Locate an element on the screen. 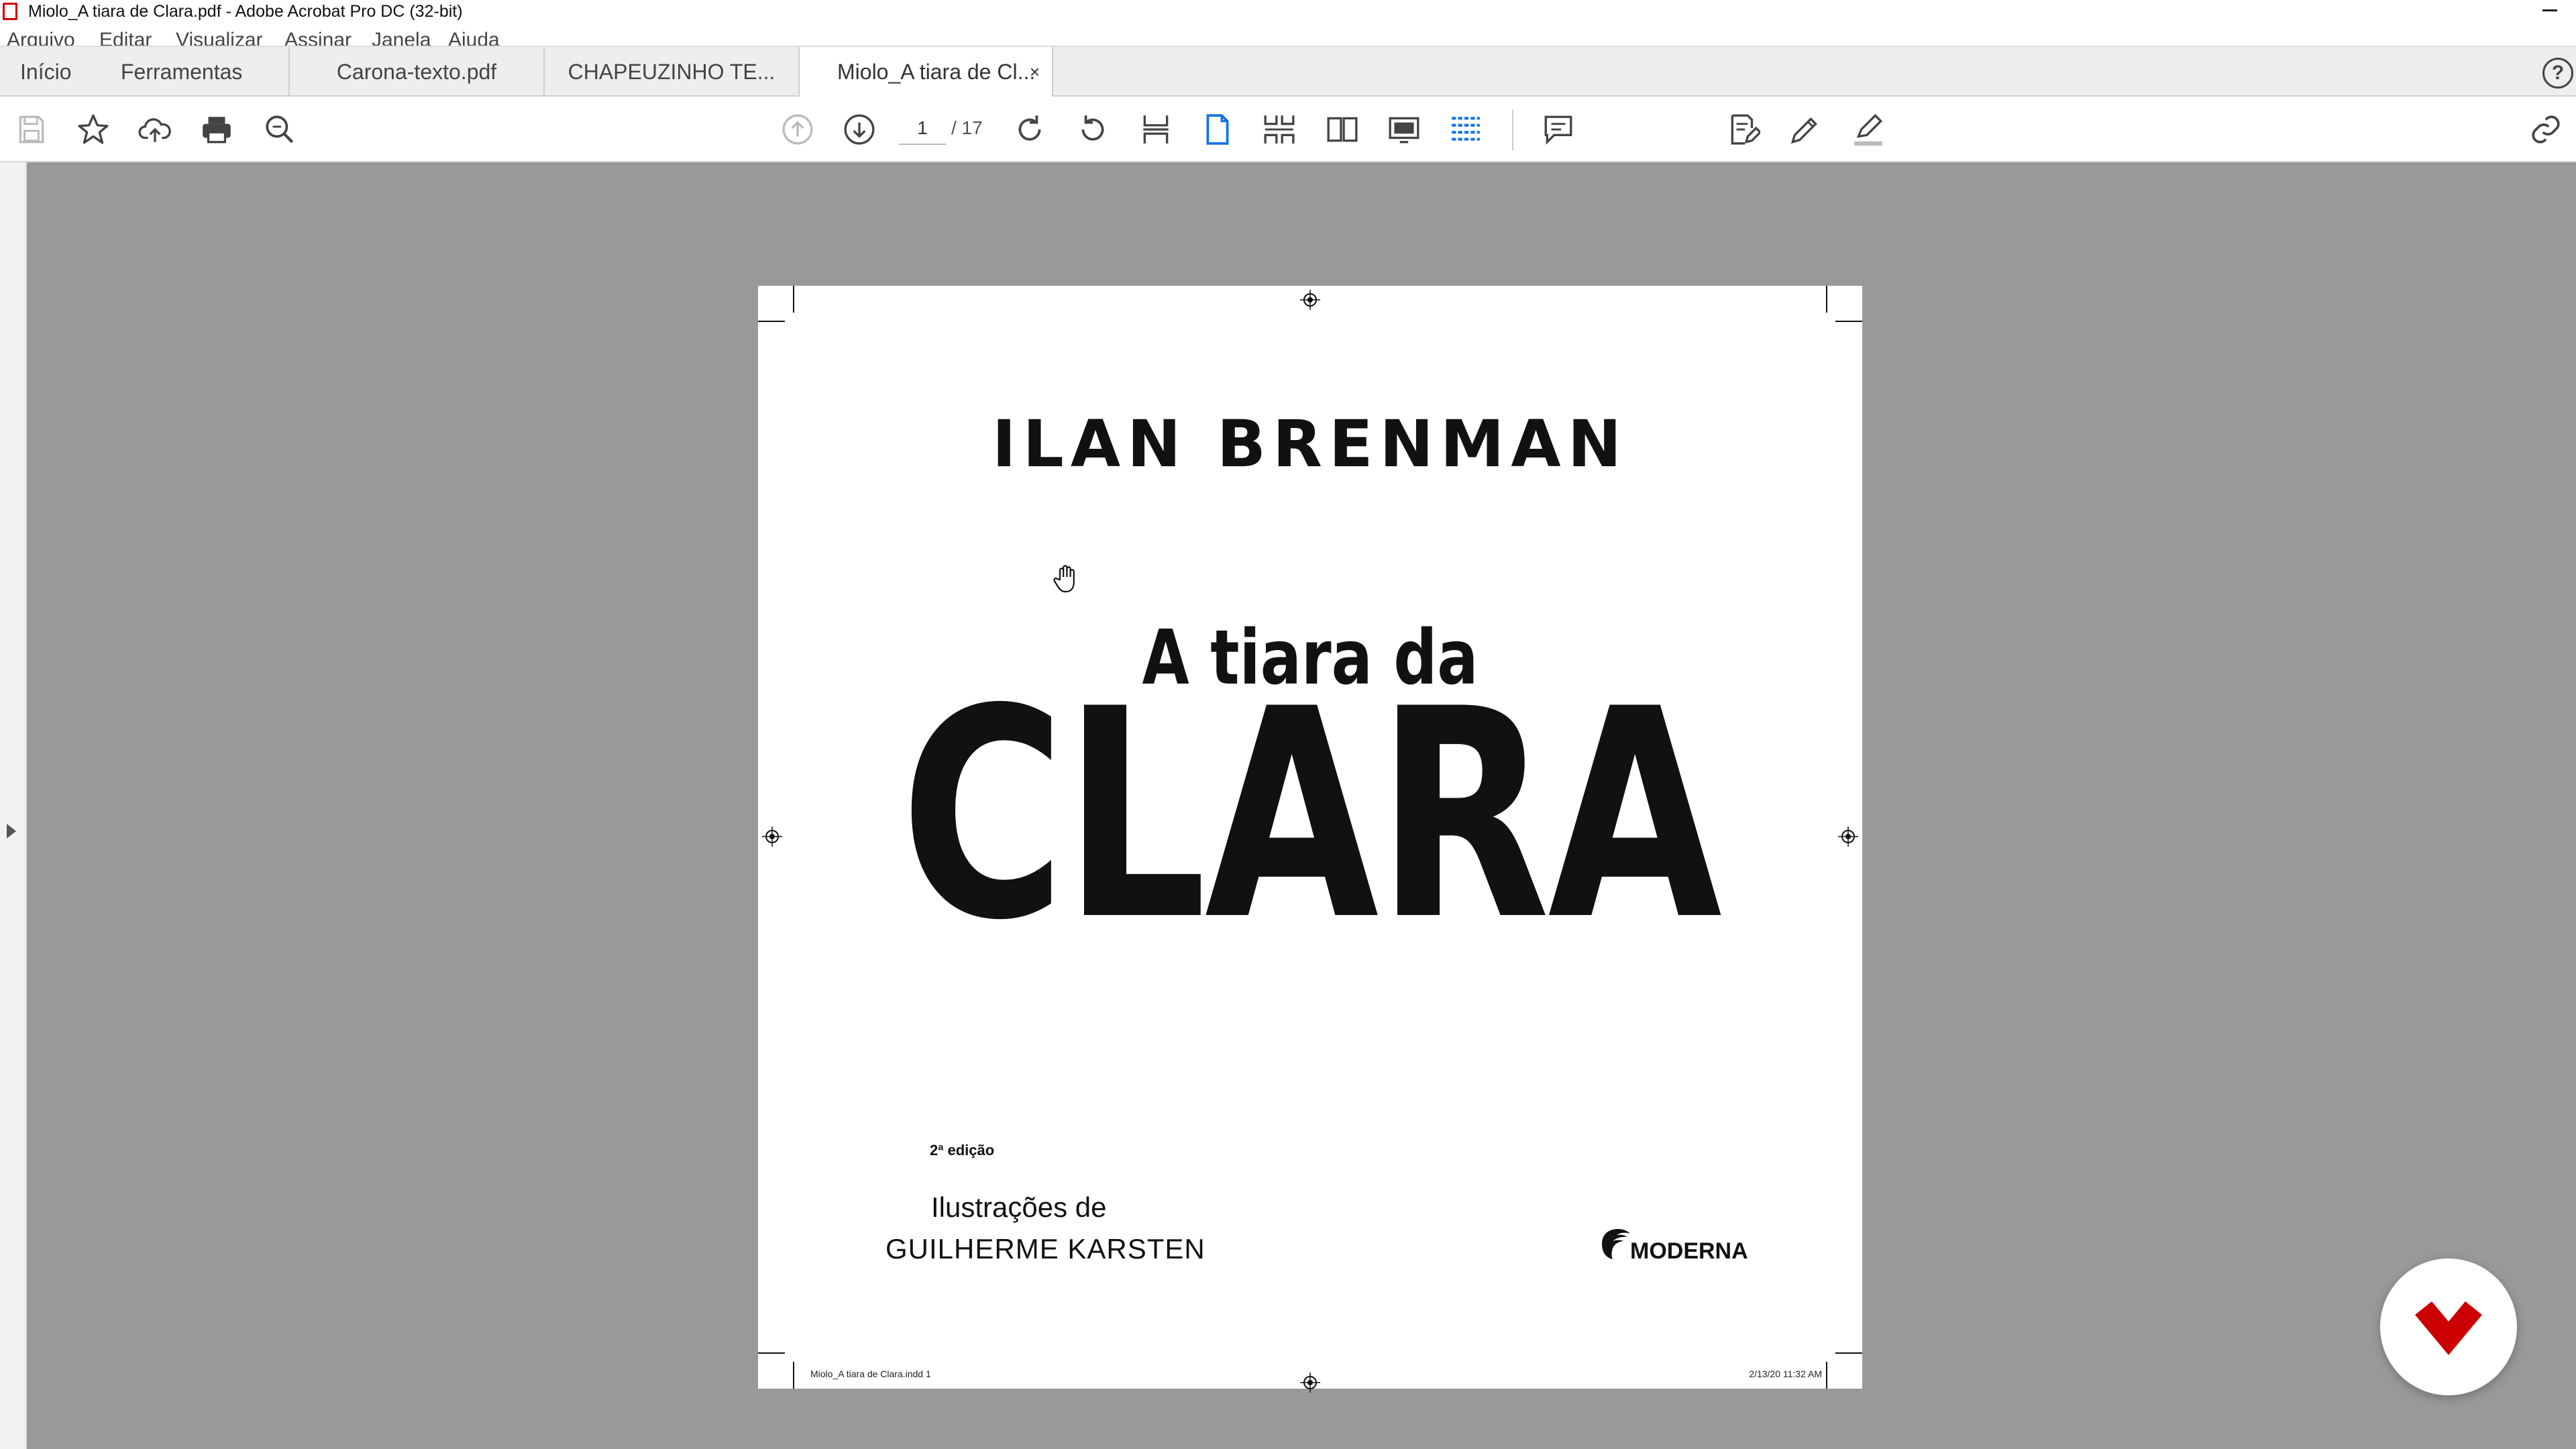  toolbar: 1 / 17 is located at coordinates (1288, 129).